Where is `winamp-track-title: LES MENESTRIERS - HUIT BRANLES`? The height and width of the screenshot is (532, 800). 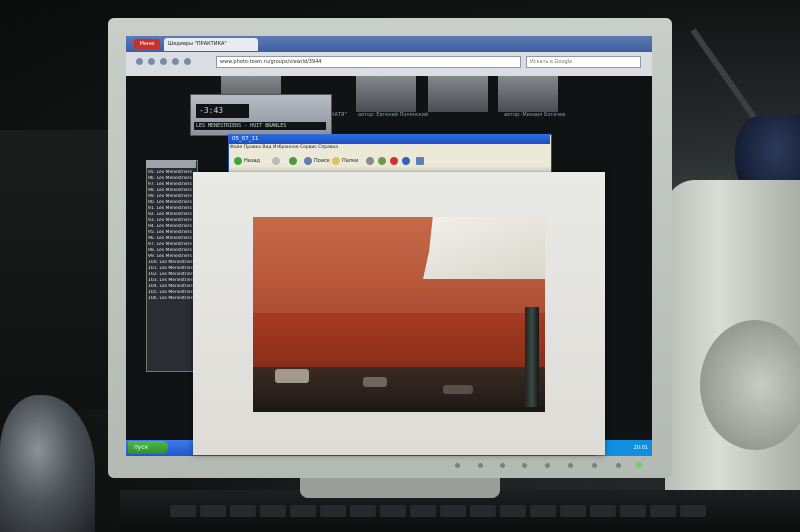
winamp-track-title: LES MENESTRIERS - HUIT BRANLES is located at coordinates (260, 126).